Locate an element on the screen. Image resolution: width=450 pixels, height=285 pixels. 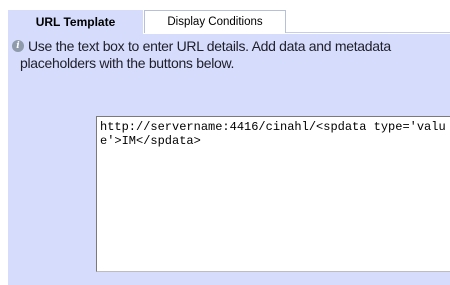
tab-divider is located at coordinates (368, 32).